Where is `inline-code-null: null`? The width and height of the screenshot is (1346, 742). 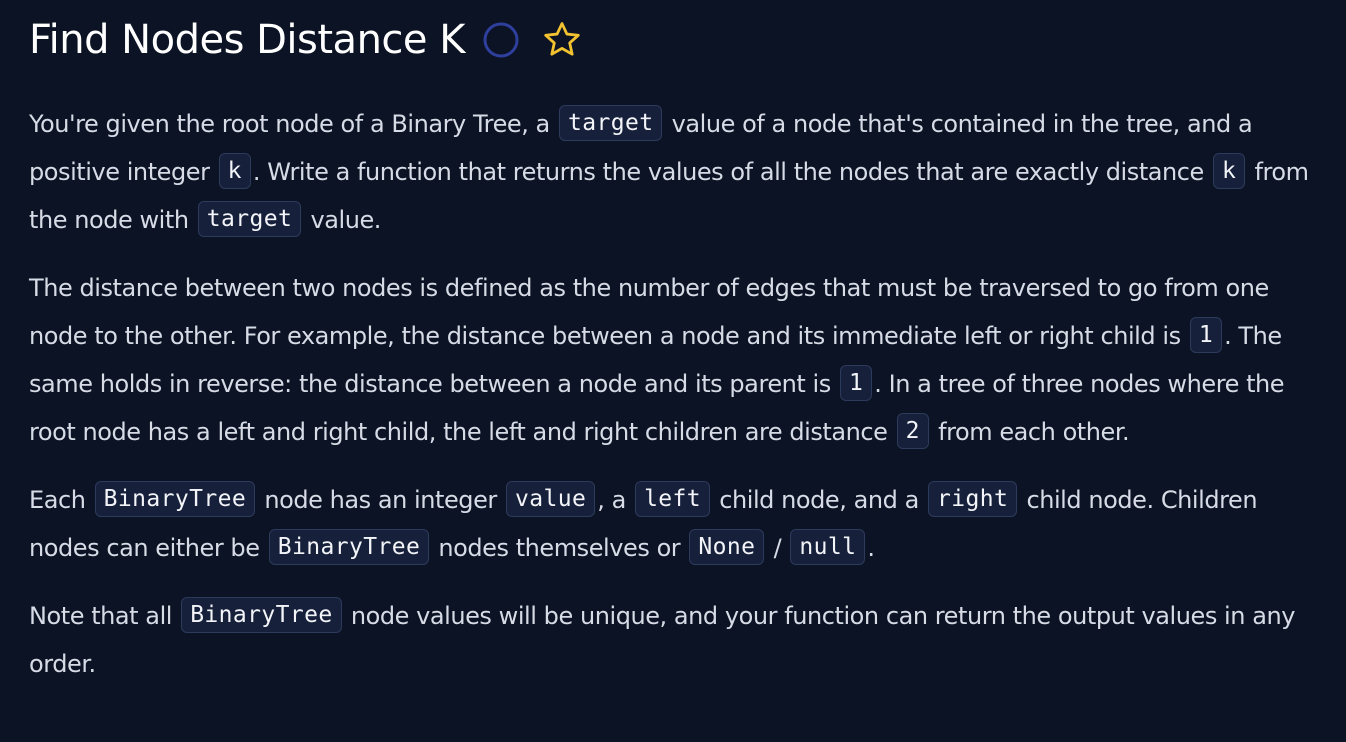 inline-code-null: null is located at coordinates (828, 547).